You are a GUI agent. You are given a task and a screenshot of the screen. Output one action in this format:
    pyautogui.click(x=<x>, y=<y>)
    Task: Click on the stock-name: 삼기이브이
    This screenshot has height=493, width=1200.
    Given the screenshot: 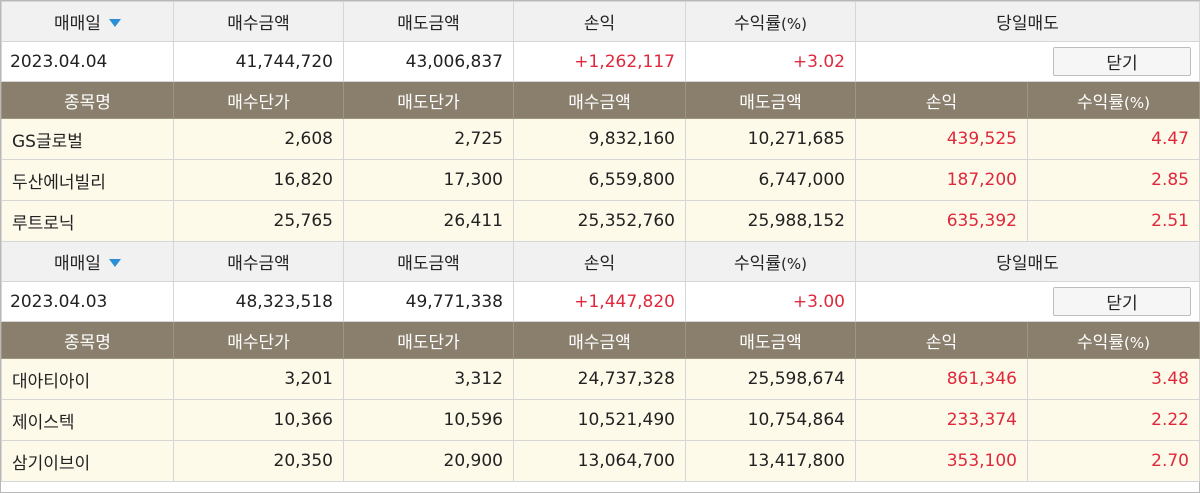 What is the action you would take?
    pyautogui.click(x=87, y=461)
    